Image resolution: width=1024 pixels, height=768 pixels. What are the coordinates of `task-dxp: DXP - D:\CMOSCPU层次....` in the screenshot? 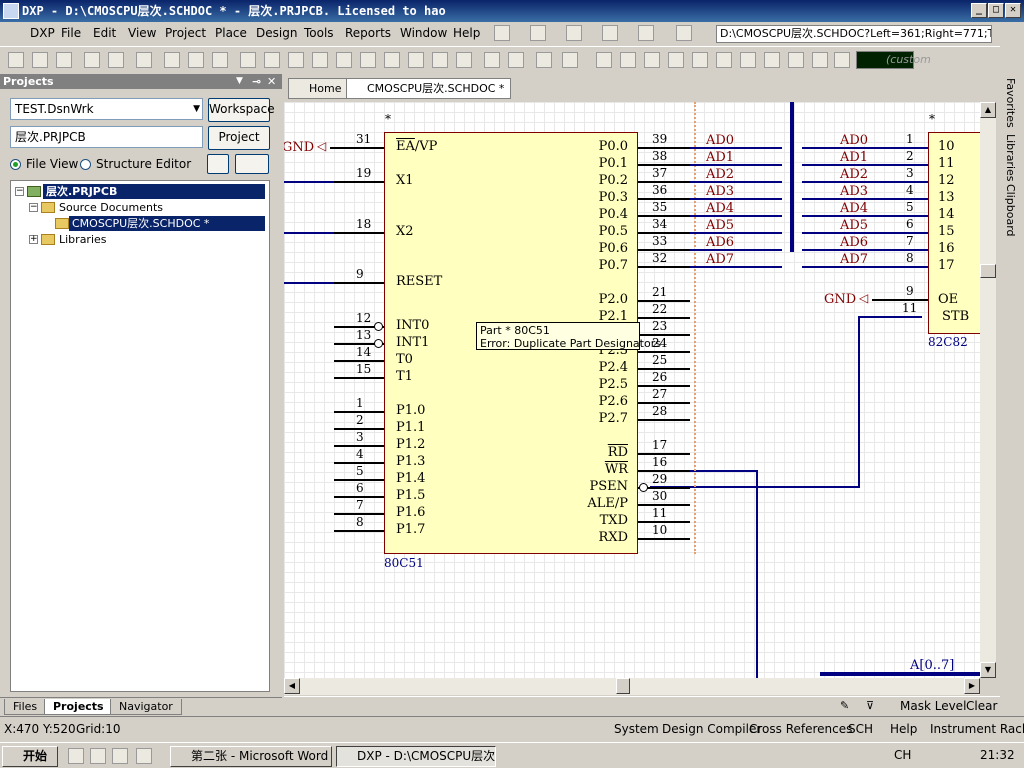 It's located at (416, 756).